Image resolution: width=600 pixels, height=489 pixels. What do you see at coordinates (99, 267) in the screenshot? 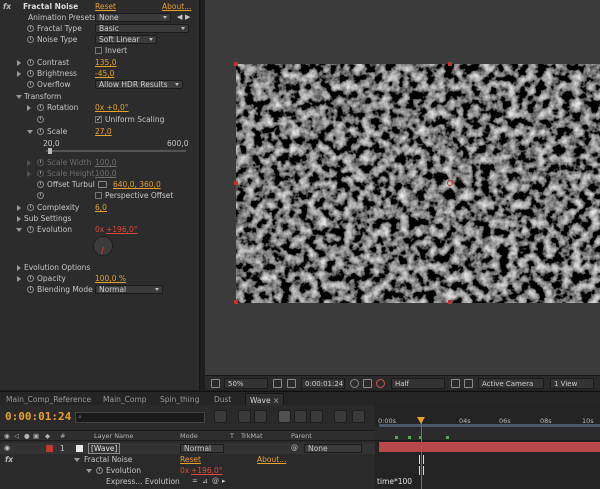
I see `evolution-options-row: Evolution Options` at bounding box center [99, 267].